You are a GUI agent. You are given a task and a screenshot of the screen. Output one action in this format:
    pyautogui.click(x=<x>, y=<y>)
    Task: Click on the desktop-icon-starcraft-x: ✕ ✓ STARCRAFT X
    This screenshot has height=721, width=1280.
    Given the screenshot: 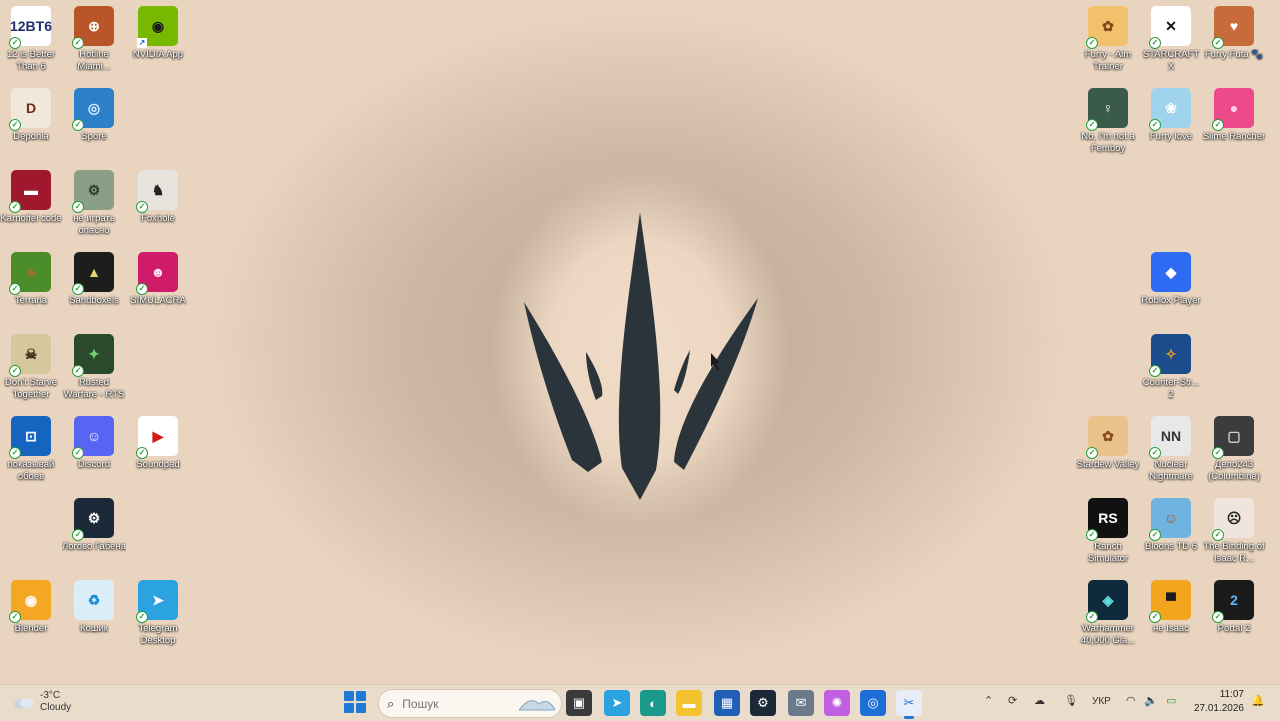 What is the action you would take?
    pyautogui.click(x=1171, y=41)
    